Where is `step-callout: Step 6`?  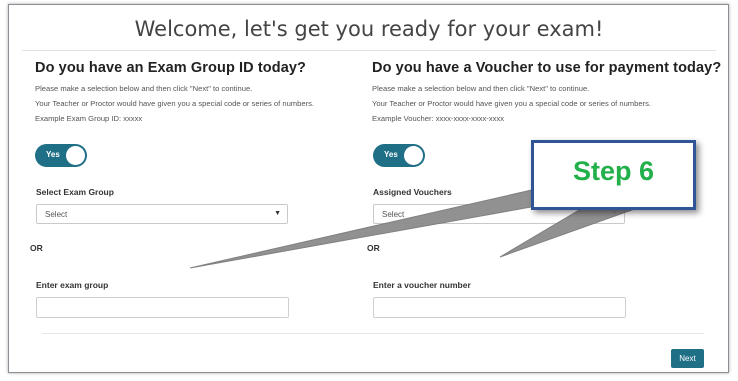 step-callout: Step 6 is located at coordinates (613, 175).